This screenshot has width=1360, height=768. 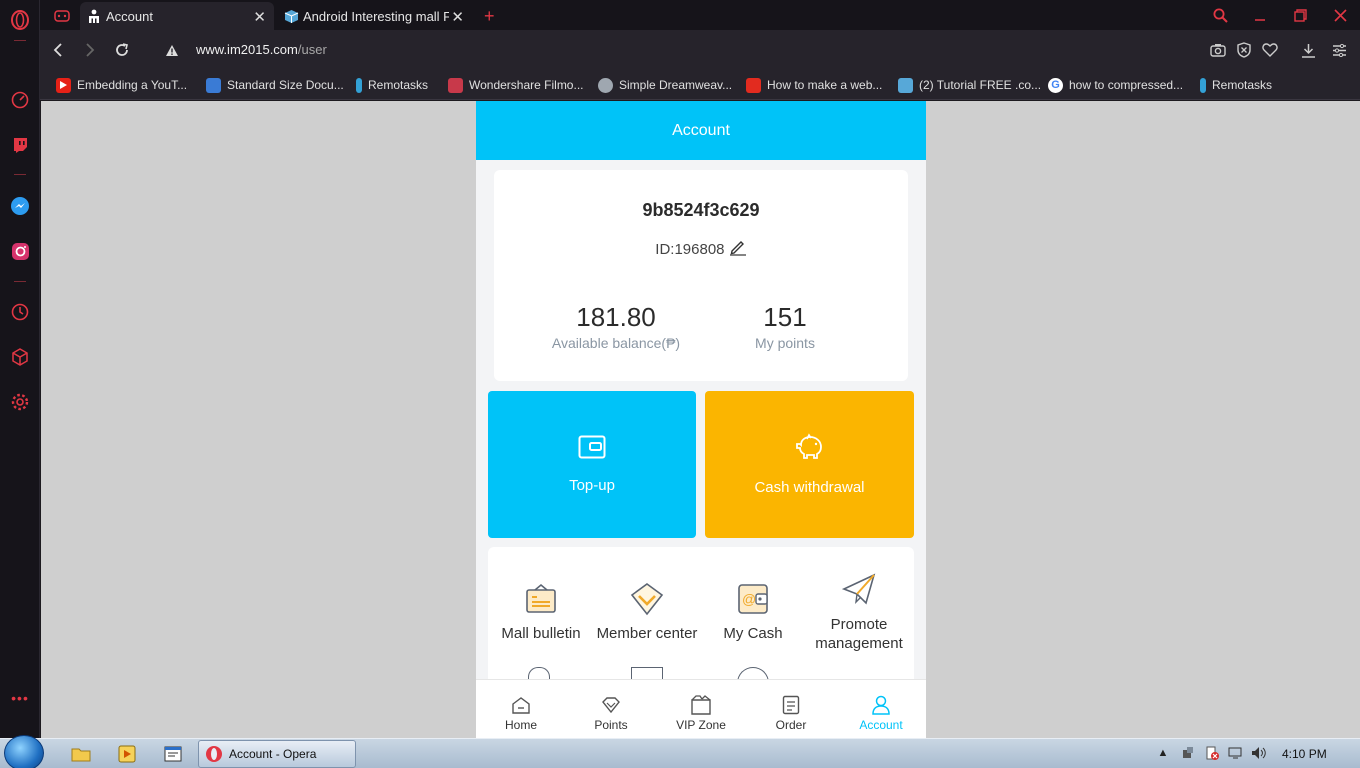 I want to click on restore-button, so click(x=1300, y=15).